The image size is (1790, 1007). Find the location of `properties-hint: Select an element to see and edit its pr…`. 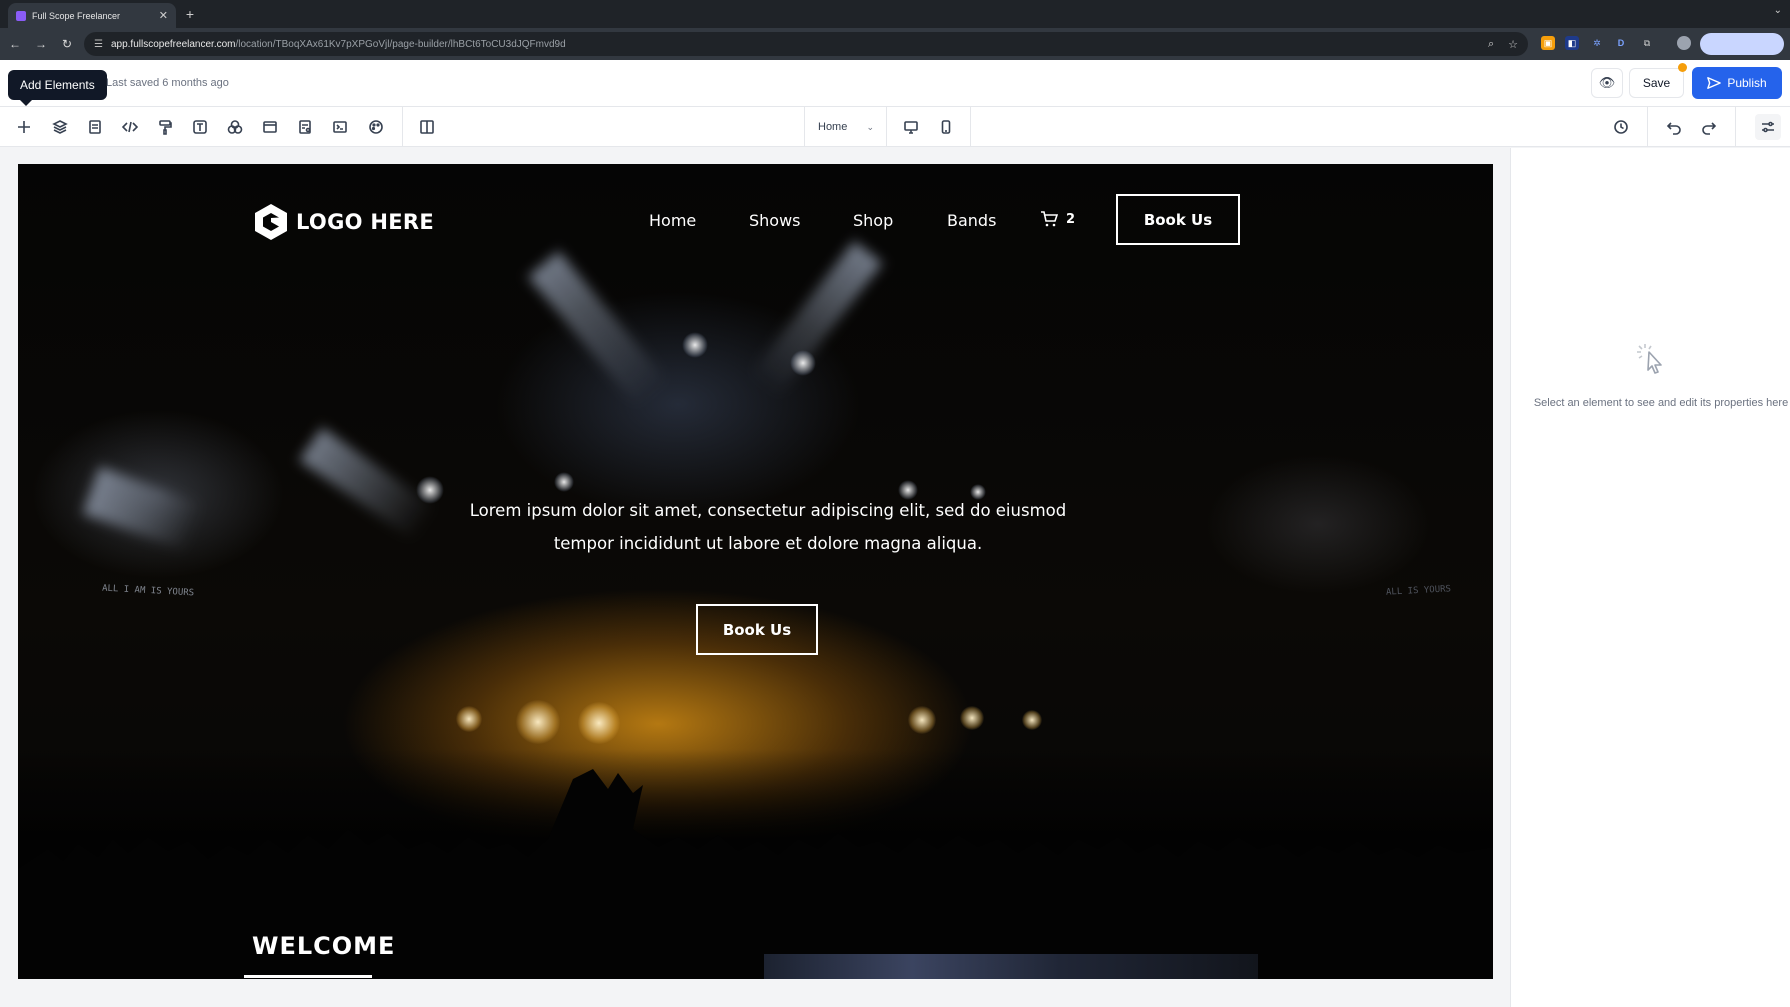

properties-hint: Select an element to see and edit its pr… is located at coordinates (1661, 403).